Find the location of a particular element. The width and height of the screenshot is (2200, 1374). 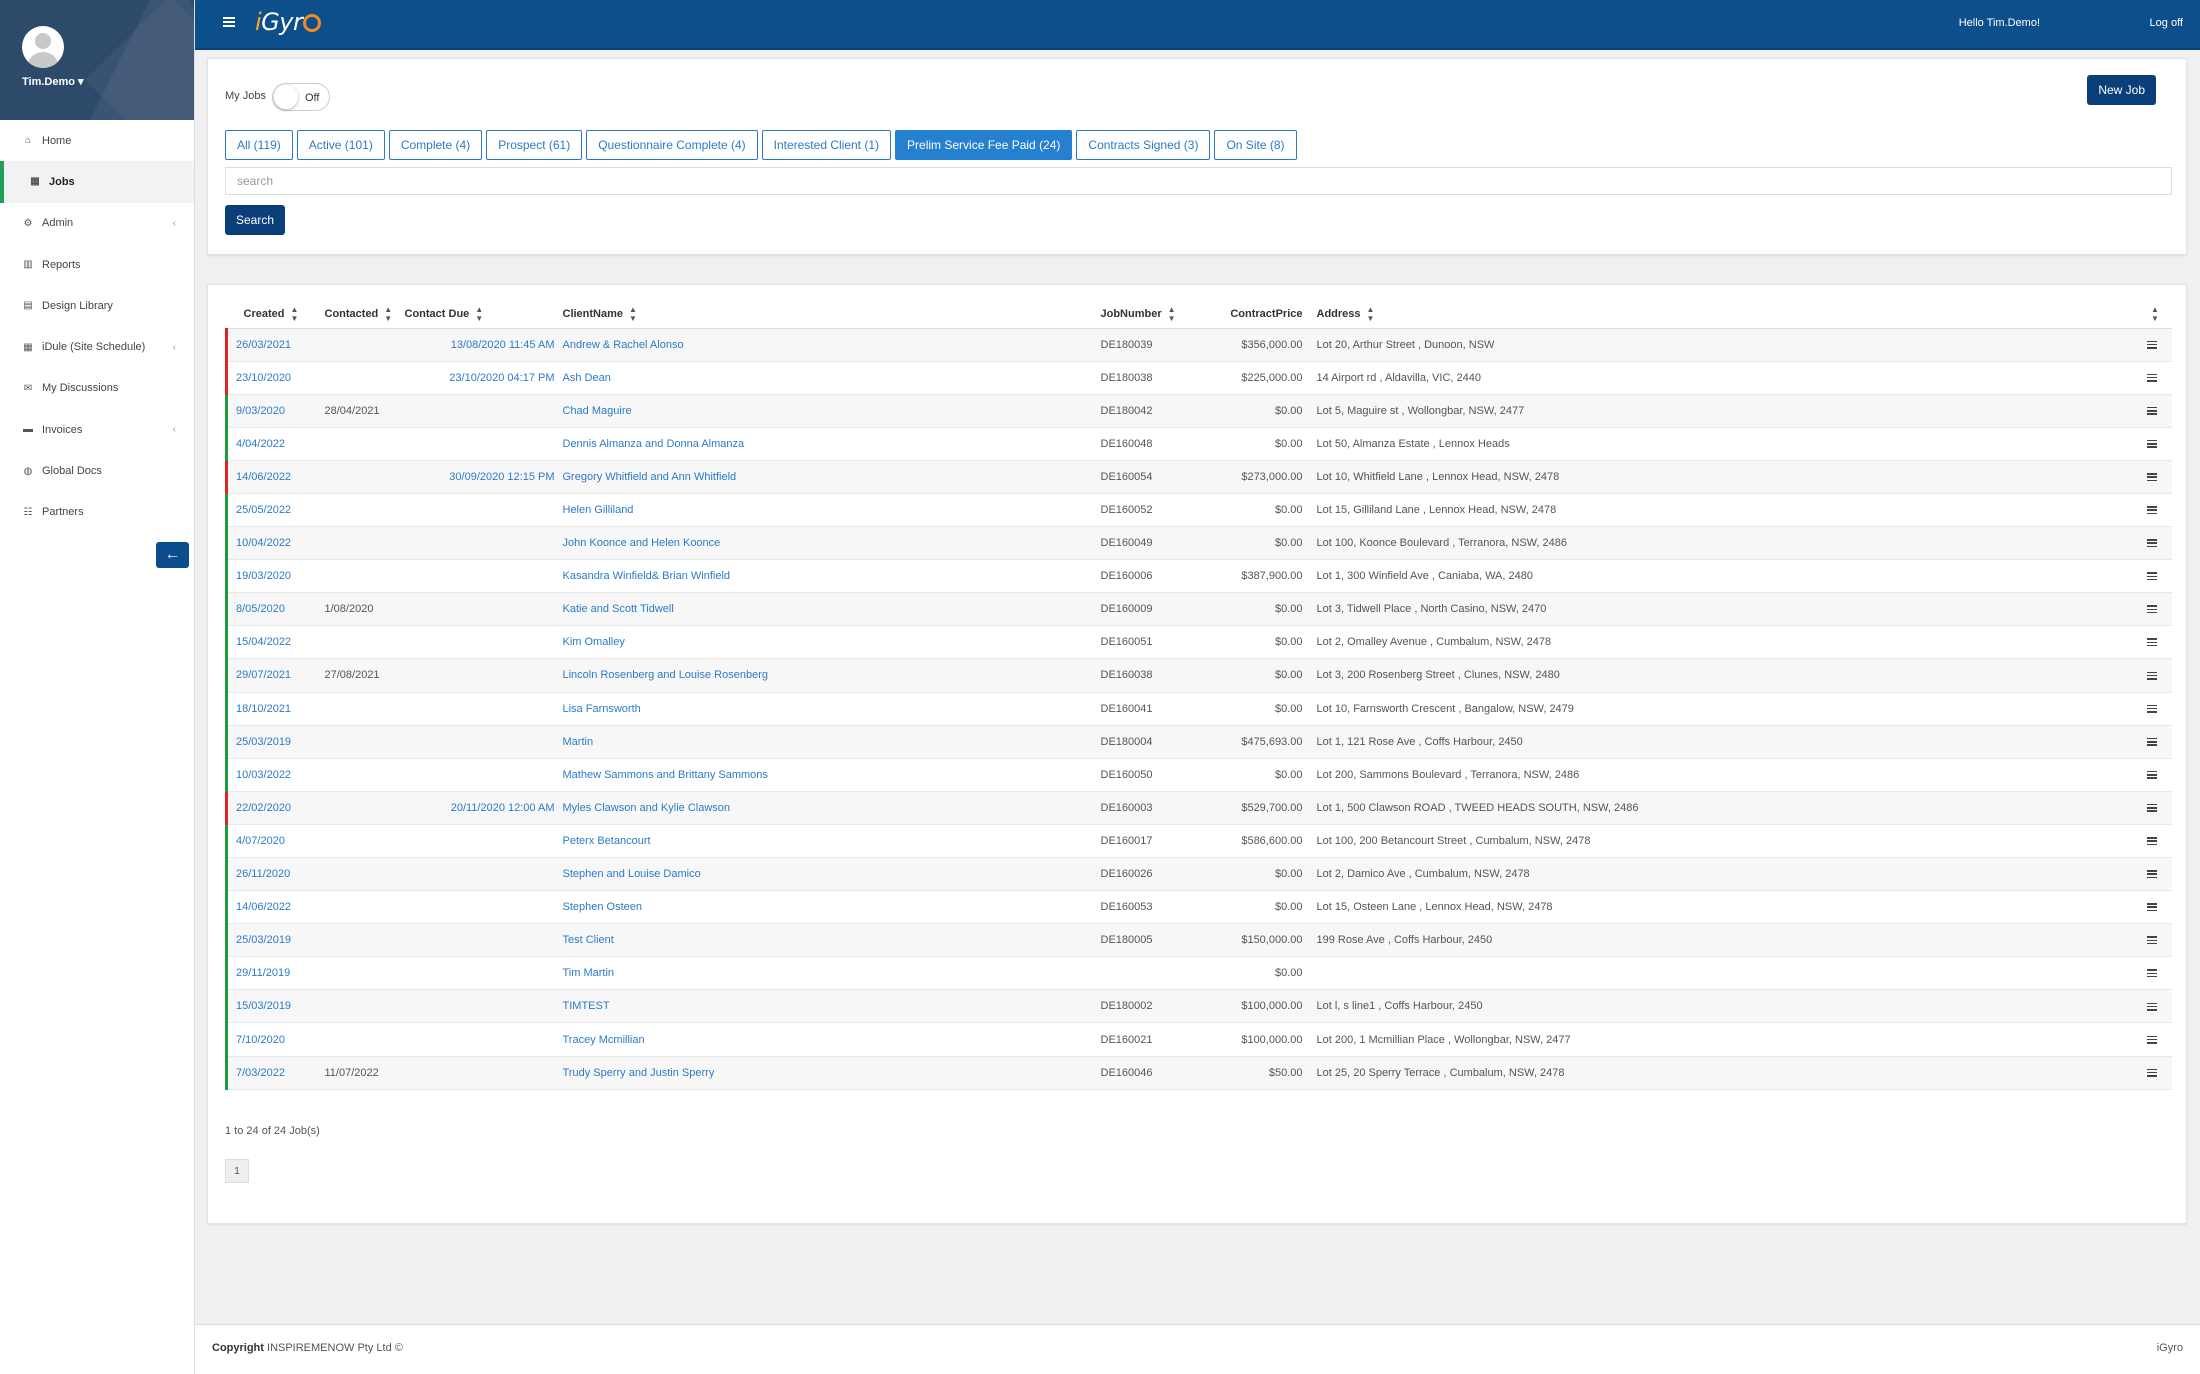

col-created: Created ▲ ▼ is located at coordinates (273, 314).